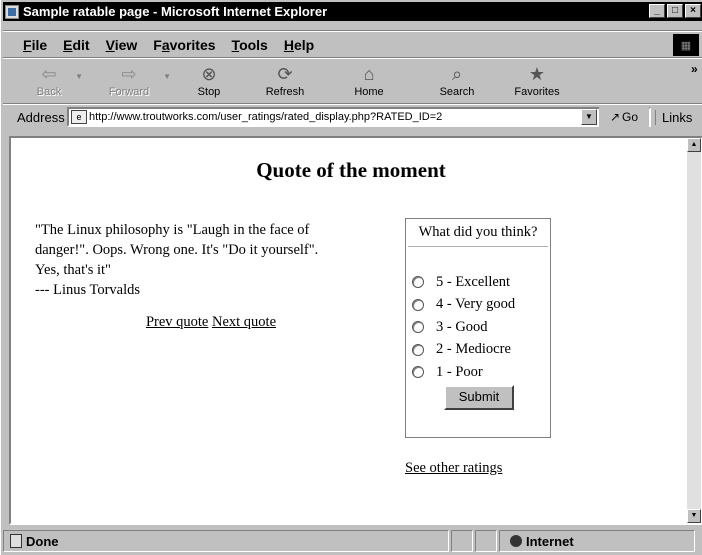 The image size is (702, 555). What do you see at coordinates (694, 69) in the screenshot?
I see `toolbar-overflow-chevron: »` at bounding box center [694, 69].